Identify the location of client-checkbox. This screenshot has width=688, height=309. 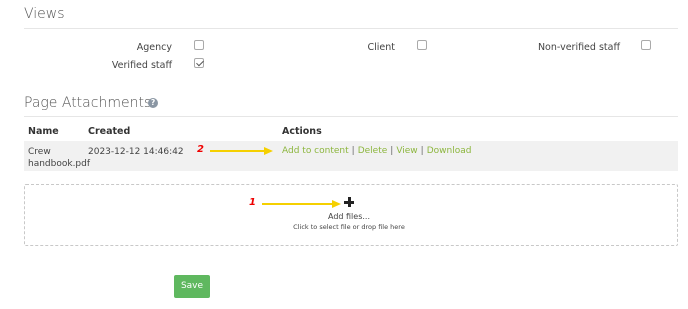
(422, 45).